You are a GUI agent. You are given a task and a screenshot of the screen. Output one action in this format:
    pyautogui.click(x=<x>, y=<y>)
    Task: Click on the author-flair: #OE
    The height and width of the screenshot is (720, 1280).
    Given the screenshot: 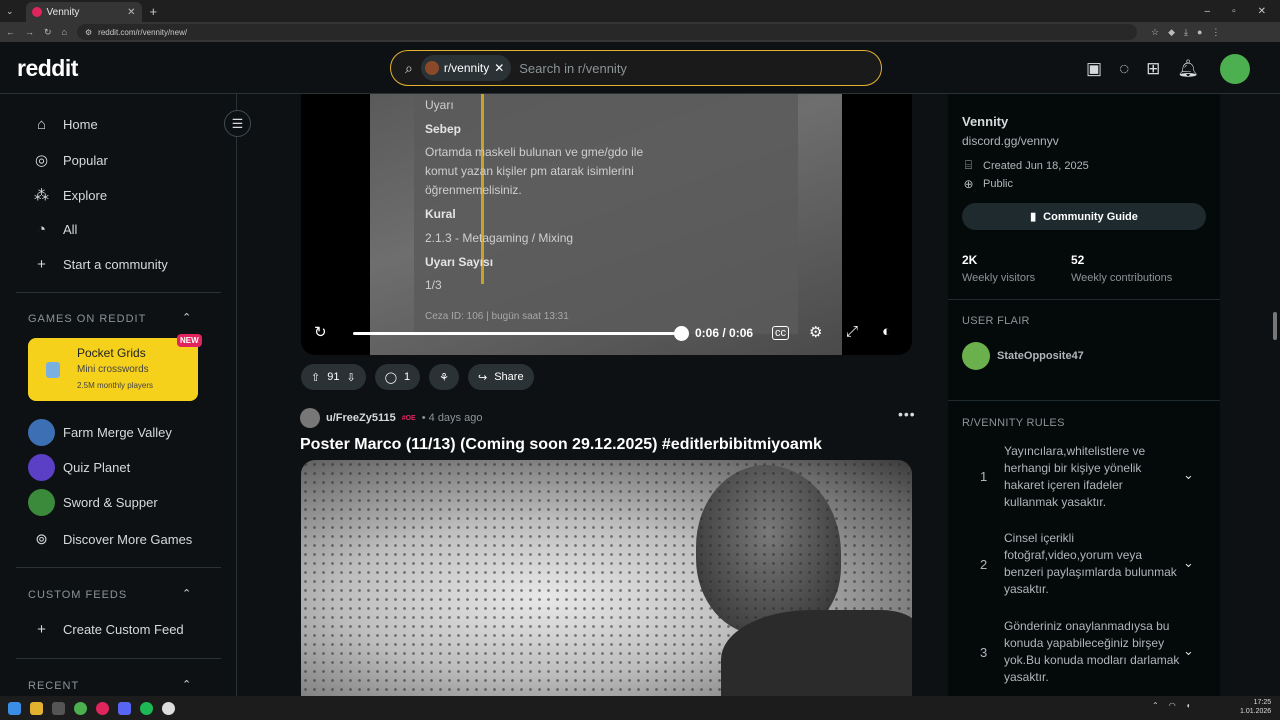 What is the action you would take?
    pyautogui.click(x=408, y=418)
    